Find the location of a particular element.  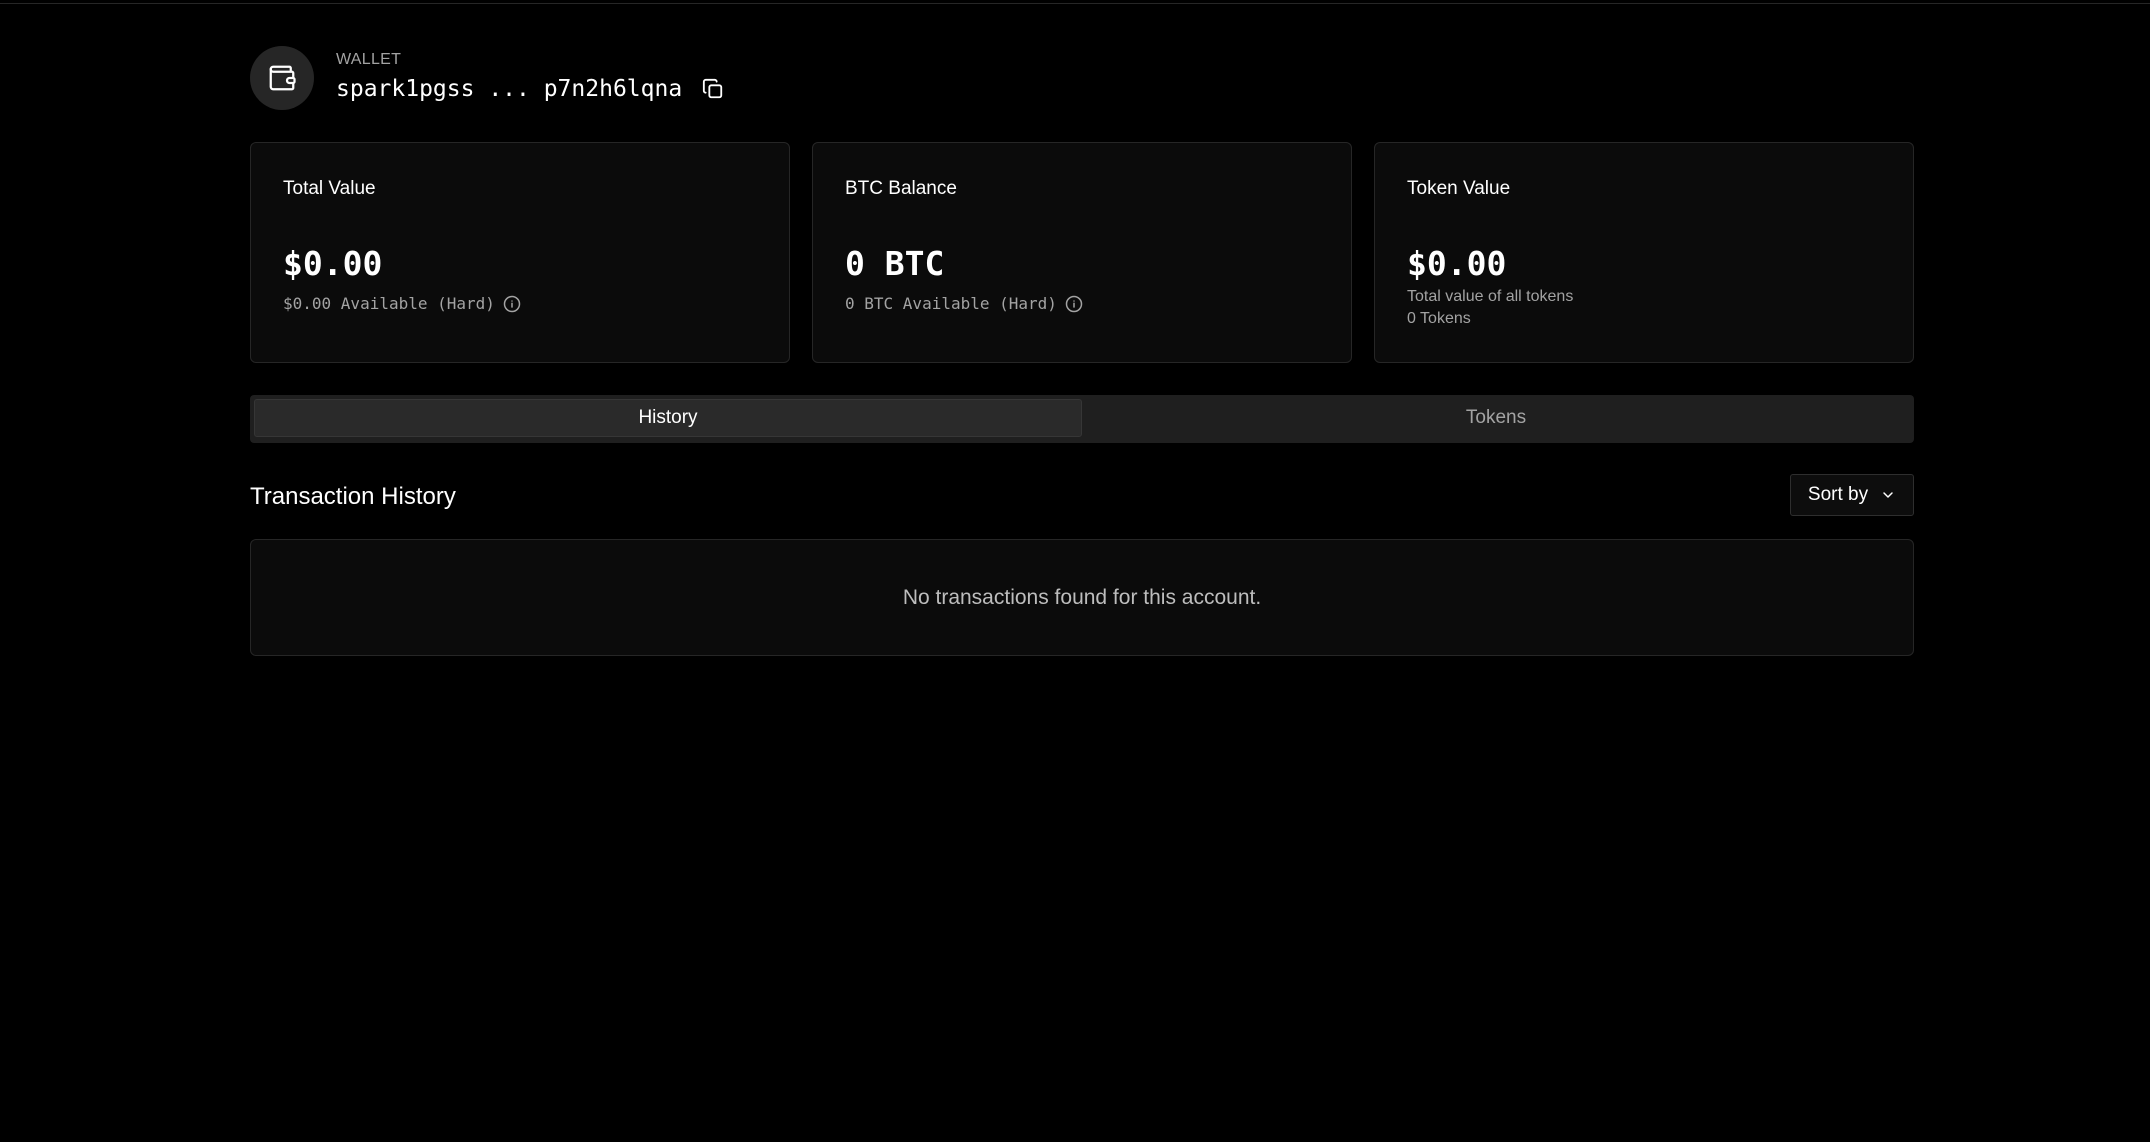

chevron-down-icon is located at coordinates (1888, 495).